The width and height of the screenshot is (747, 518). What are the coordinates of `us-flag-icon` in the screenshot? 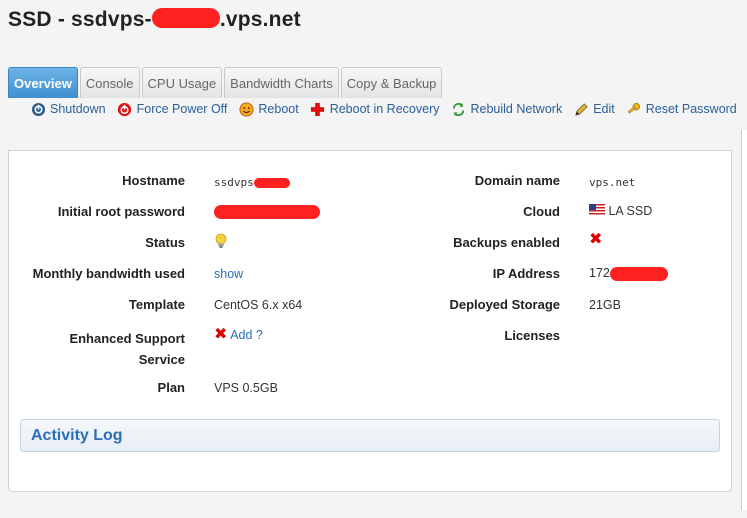 It's located at (598, 211).